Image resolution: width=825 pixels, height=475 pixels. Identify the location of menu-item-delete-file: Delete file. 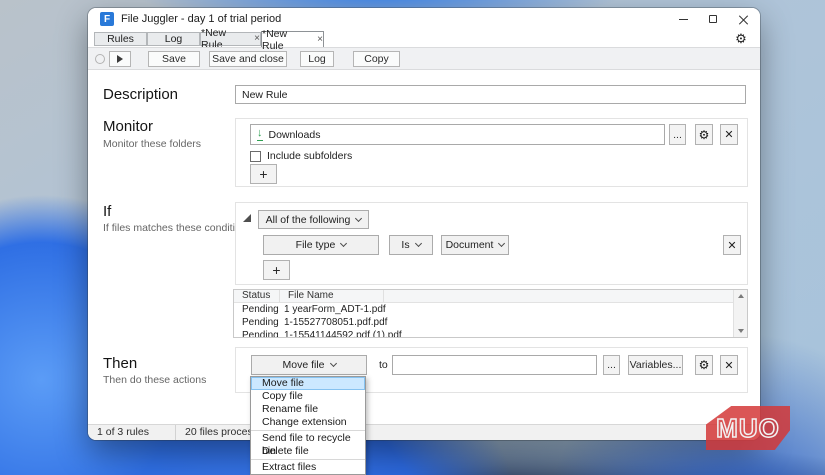
(308, 451).